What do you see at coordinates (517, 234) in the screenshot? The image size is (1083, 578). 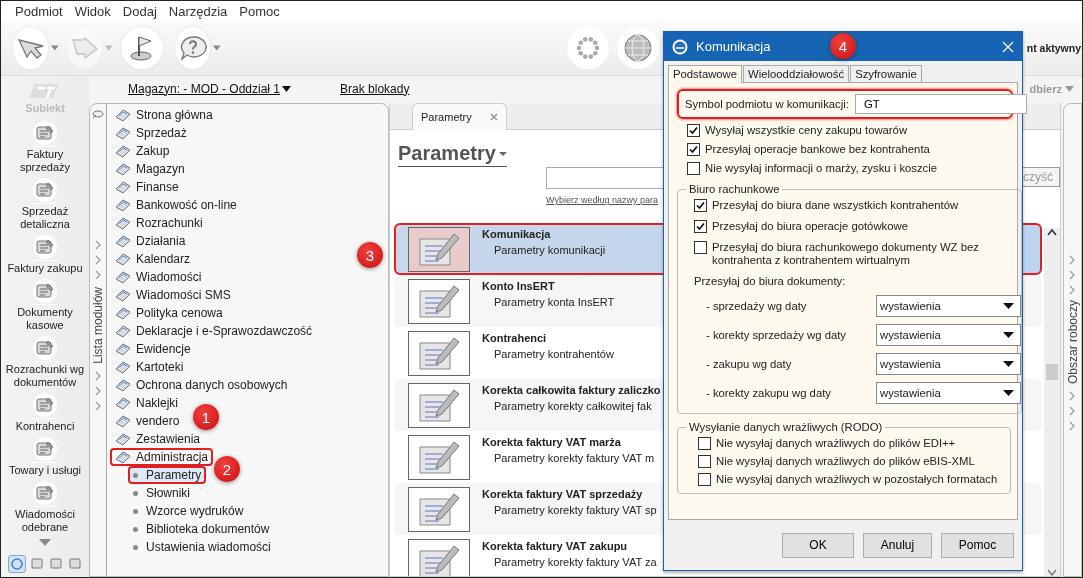 I see `item-title: Komunikacja` at bounding box center [517, 234].